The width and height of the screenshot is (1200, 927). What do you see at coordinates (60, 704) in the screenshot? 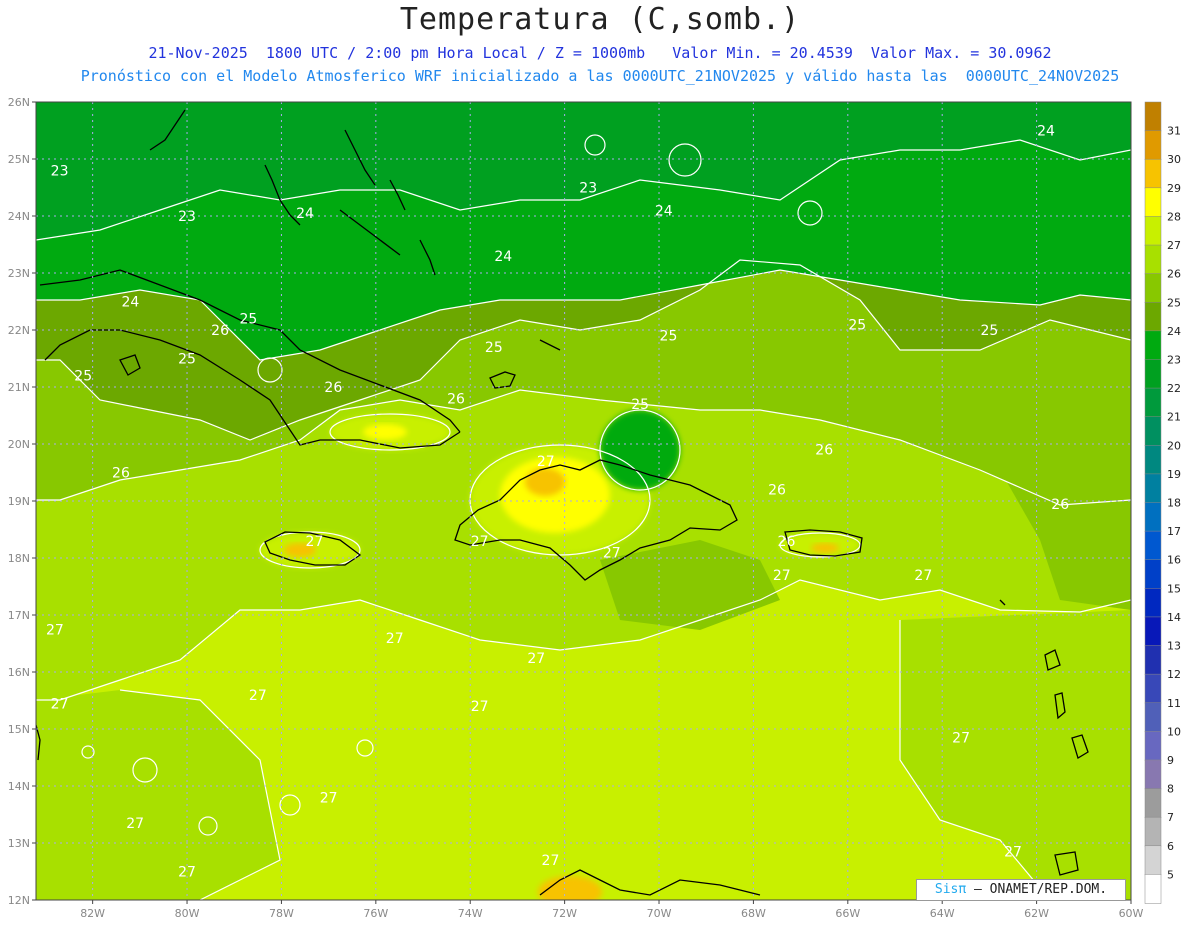
I see `contour-label-33: 27` at bounding box center [60, 704].